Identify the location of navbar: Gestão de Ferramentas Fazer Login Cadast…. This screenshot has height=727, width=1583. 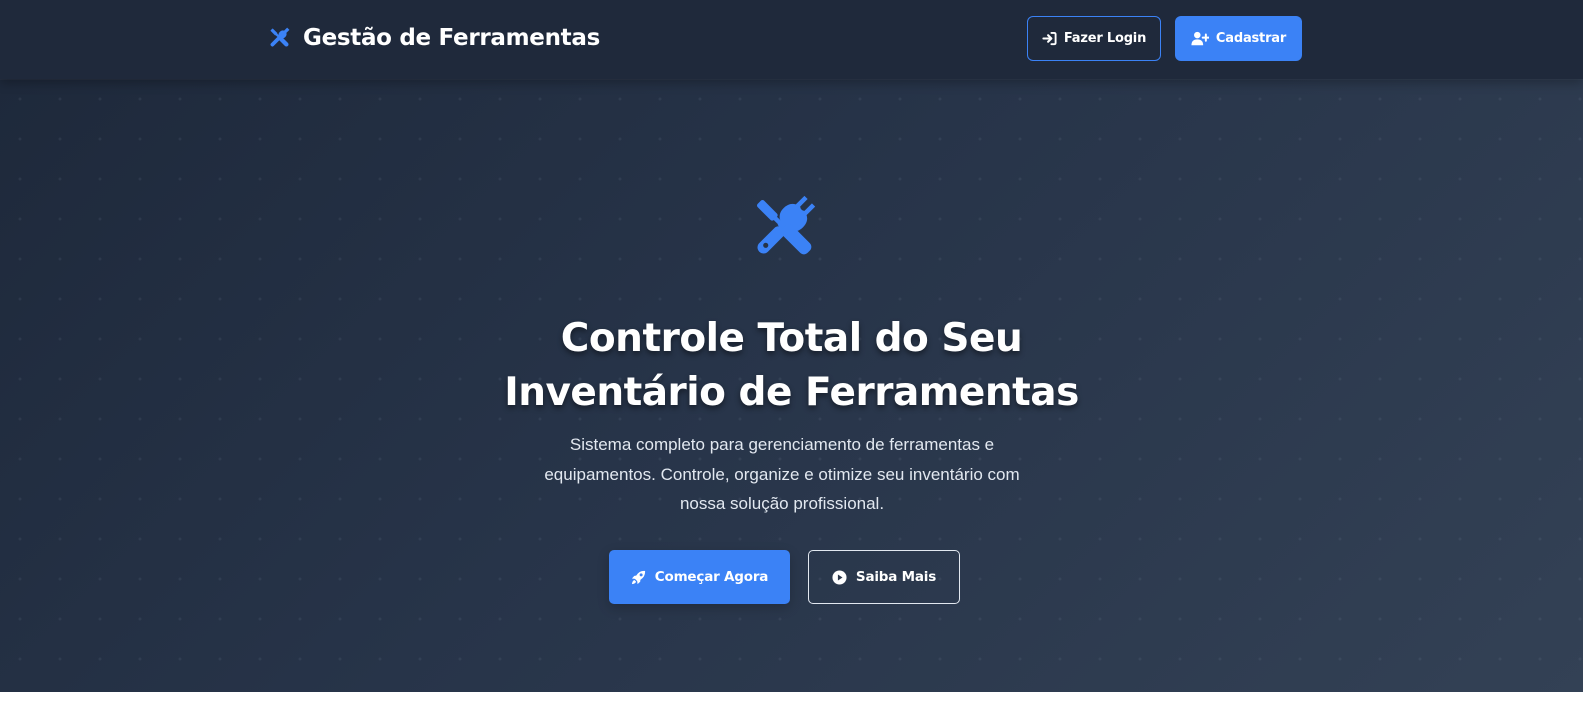
(791, 39).